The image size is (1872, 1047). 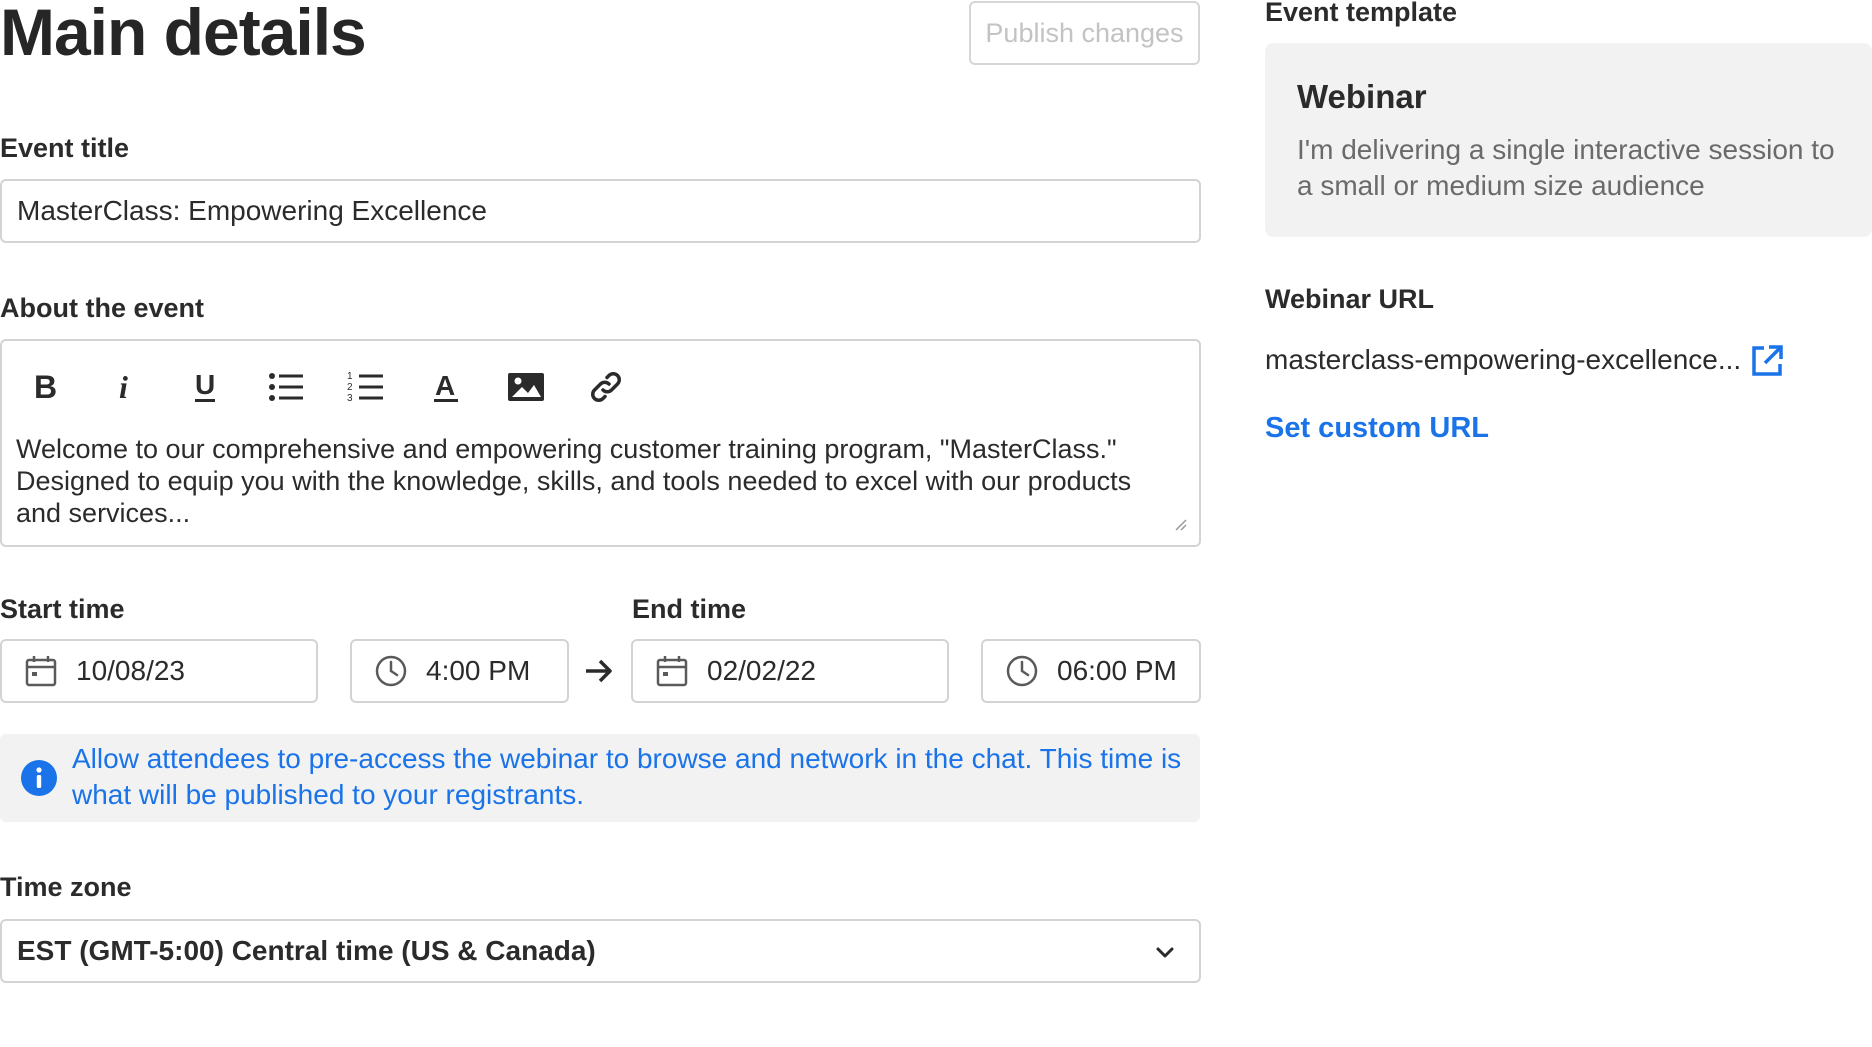 I want to click on event-title-label: Event title, so click(x=65, y=148).